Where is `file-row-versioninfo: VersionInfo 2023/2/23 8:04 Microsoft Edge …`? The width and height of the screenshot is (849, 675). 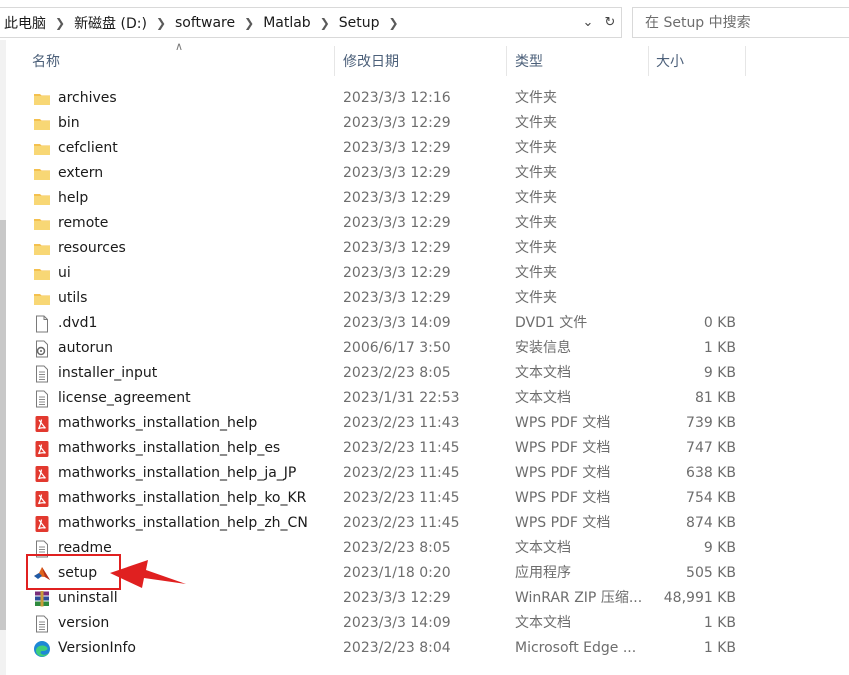
file-row-versioninfo: VersionInfo 2023/2/23 8:04 Microsoft Edge … is located at coordinates (387, 648).